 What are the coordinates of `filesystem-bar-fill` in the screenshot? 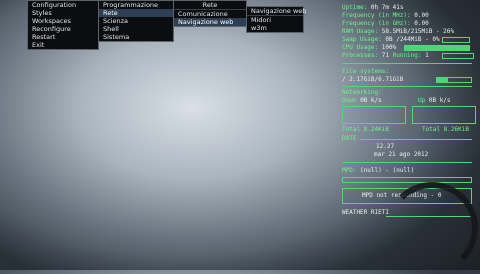 It's located at (442, 80).